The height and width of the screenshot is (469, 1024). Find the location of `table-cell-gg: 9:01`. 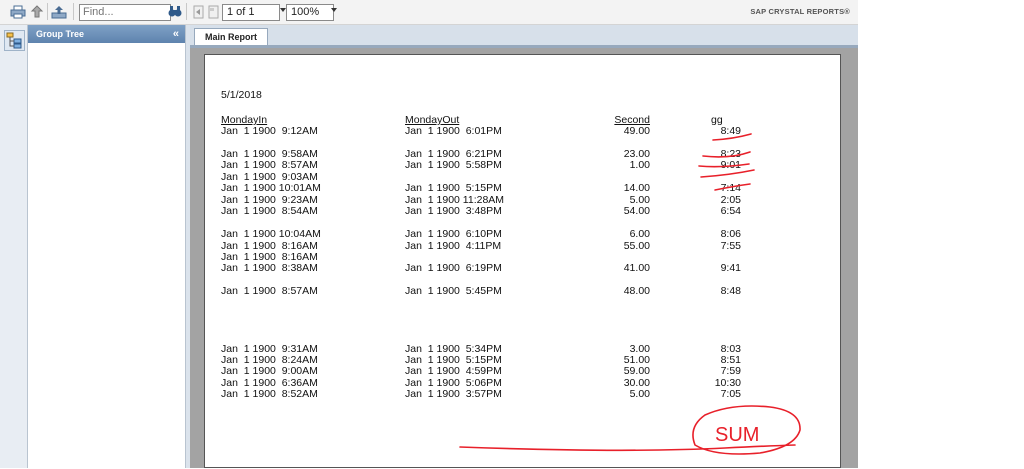

table-cell-gg: 9:01 is located at coordinates (730, 165).